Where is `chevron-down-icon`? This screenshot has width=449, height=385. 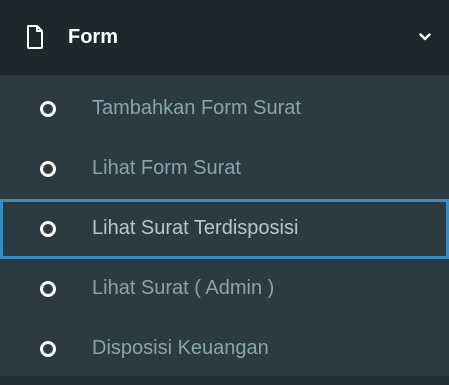
chevron-down-icon is located at coordinates (425, 36).